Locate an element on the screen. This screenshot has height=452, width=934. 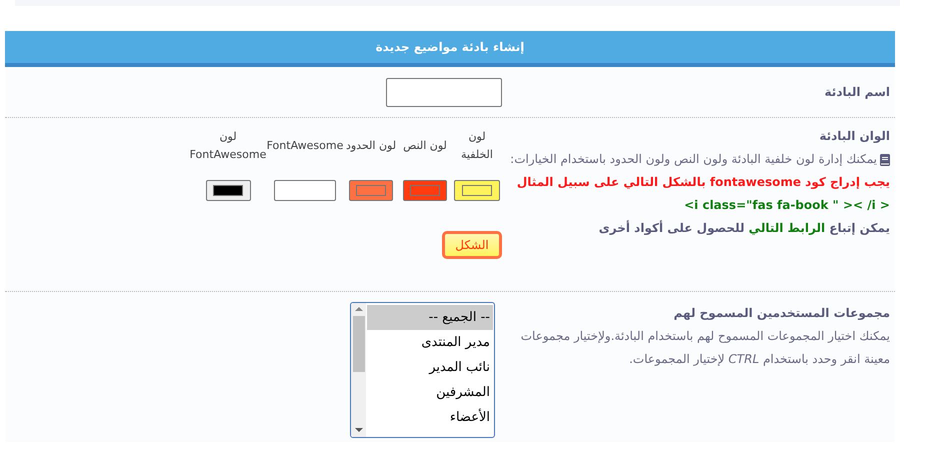
scroll-thumb is located at coordinates (358, 344).